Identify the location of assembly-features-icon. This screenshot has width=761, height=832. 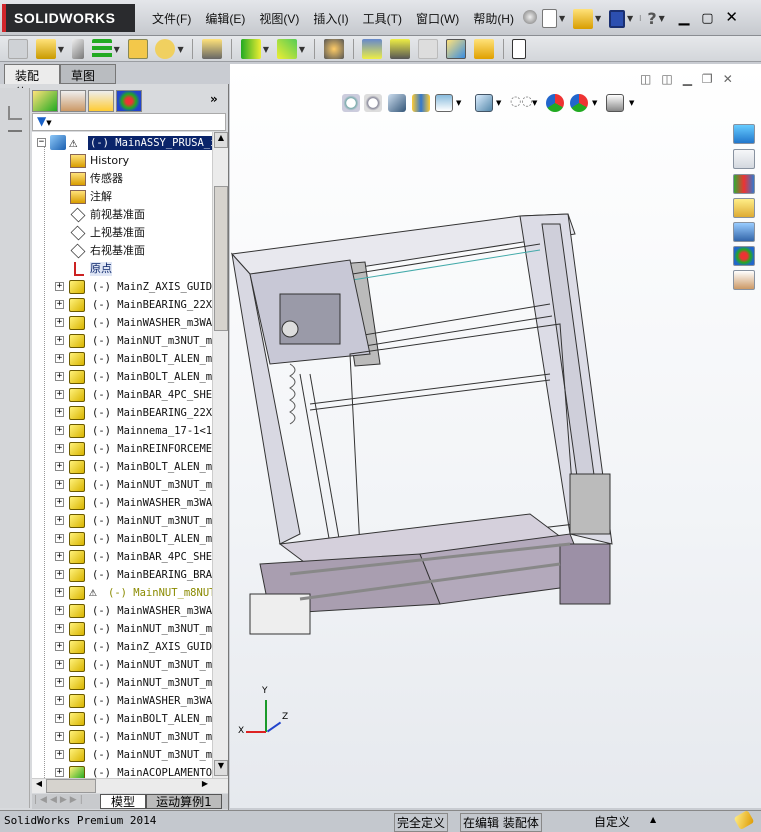
(250, 49).